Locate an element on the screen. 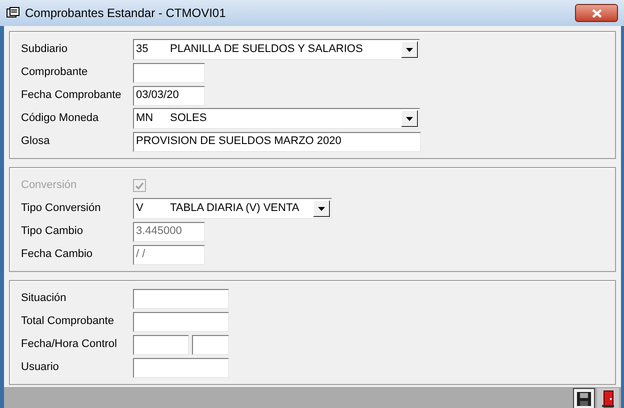 The height and width of the screenshot is (408, 624). field-label: Glosa is located at coordinates (35, 142).